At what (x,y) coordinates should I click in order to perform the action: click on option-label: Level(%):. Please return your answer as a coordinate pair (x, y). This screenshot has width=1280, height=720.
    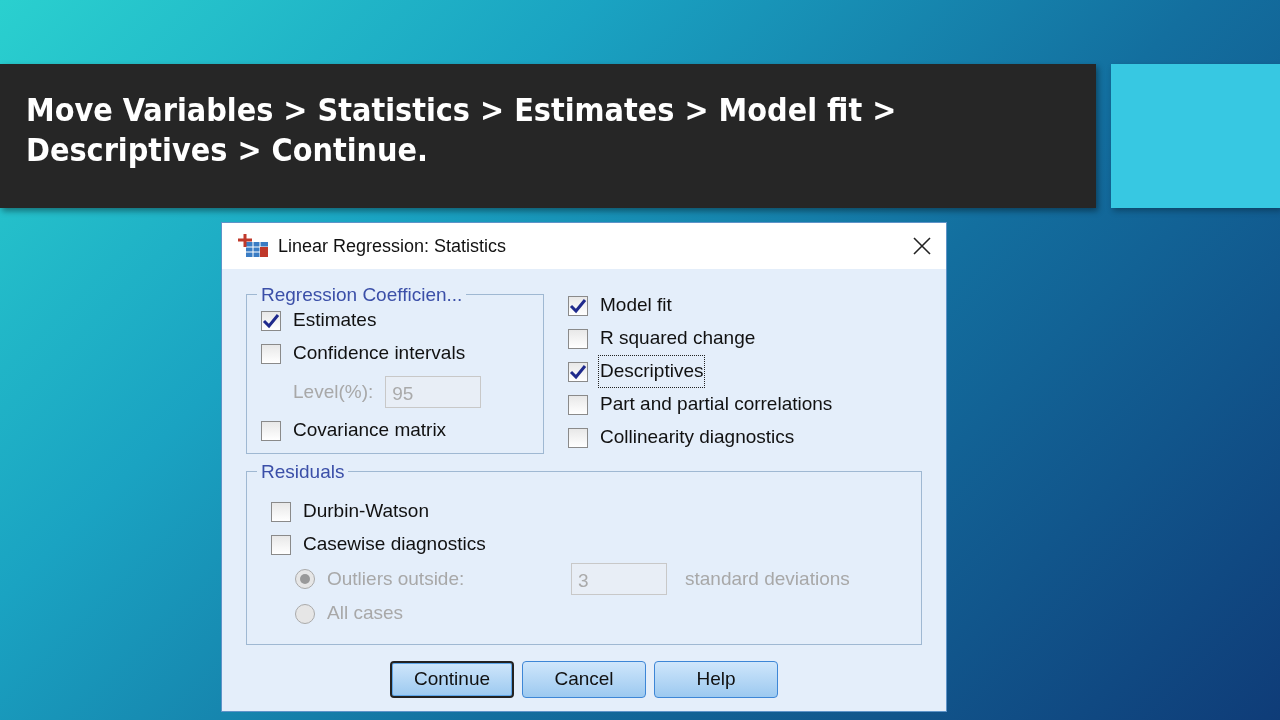
    Looking at the image, I should click on (333, 391).